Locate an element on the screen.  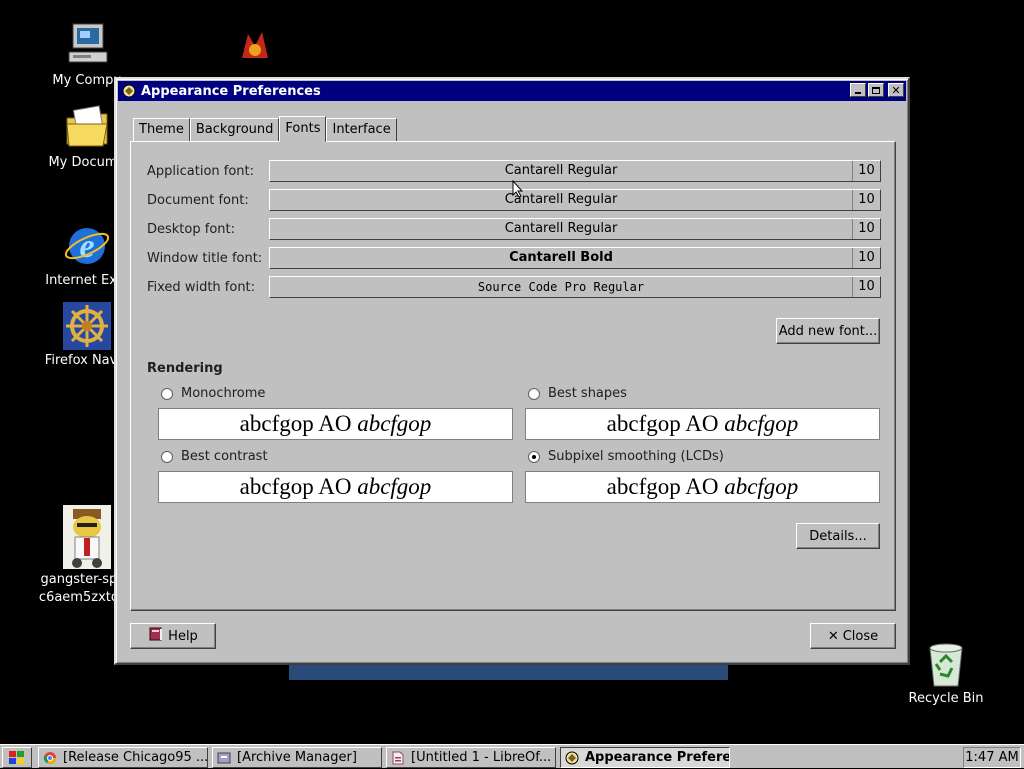
best-shapes-preview: abcfgop AO abcfgop is located at coordinates (702, 424).